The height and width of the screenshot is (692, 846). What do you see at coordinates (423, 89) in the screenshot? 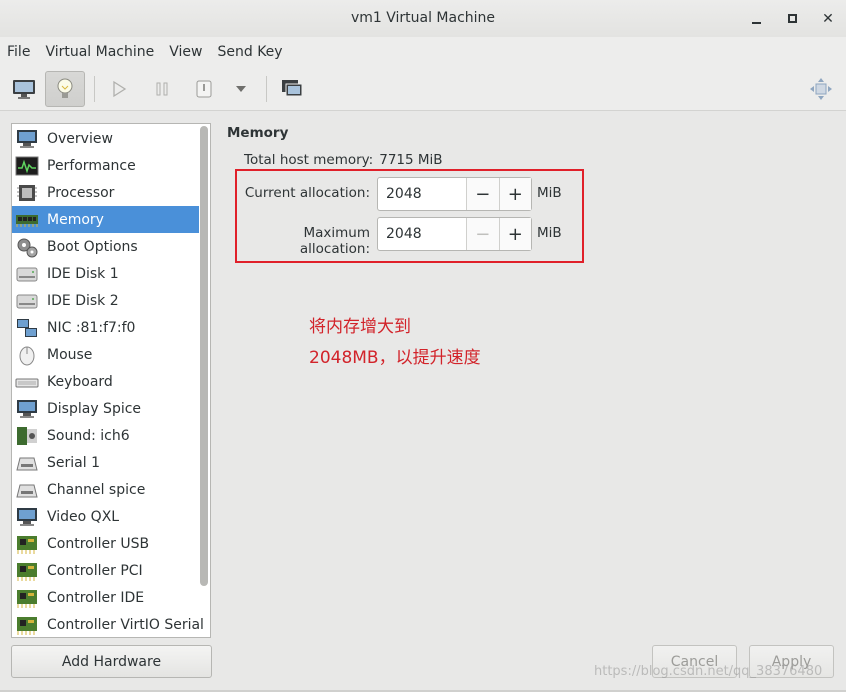
I see `toolbar` at bounding box center [423, 89].